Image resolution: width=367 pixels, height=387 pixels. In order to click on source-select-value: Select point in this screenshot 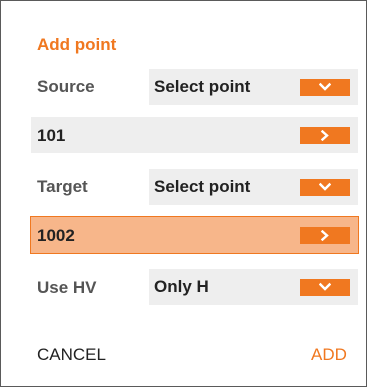, I will do `click(202, 86)`.